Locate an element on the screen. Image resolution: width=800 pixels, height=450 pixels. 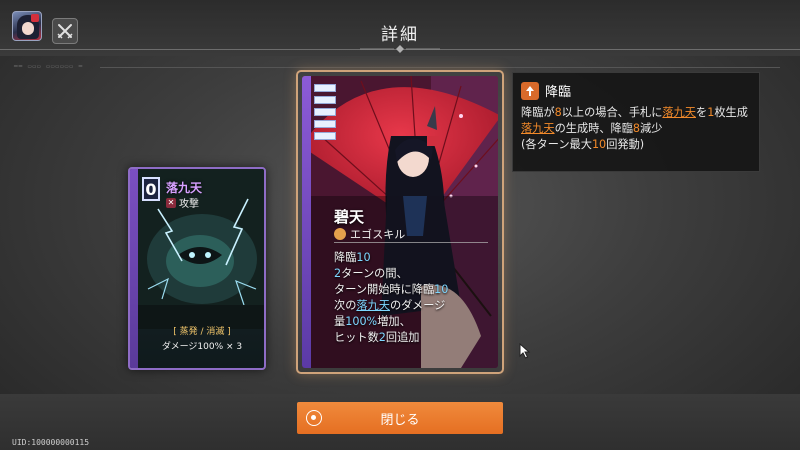
close-button-label: 閉じる is located at coordinates (400, 420).